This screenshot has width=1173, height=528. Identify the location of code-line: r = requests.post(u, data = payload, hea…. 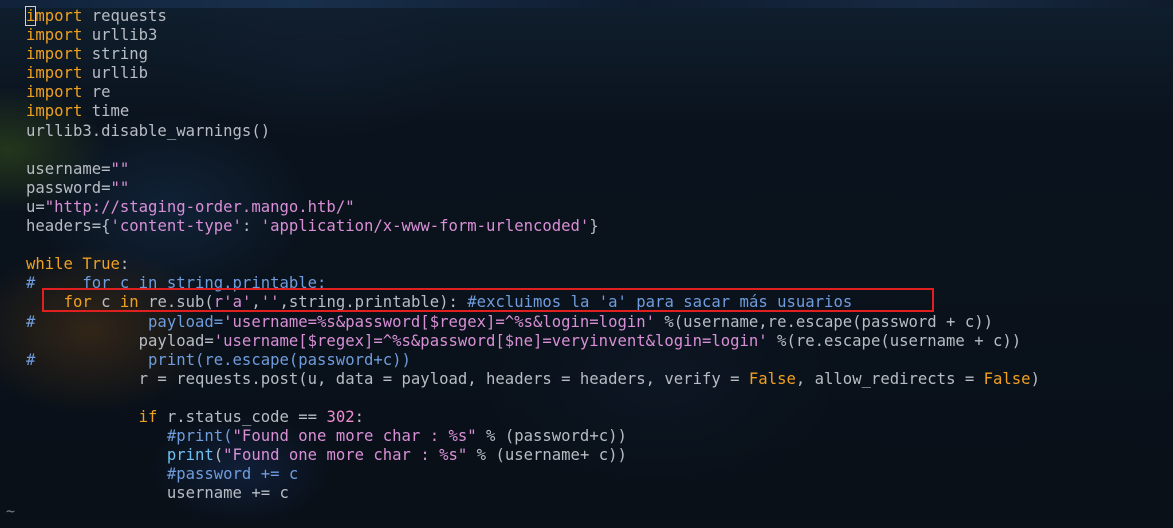
(533, 379).